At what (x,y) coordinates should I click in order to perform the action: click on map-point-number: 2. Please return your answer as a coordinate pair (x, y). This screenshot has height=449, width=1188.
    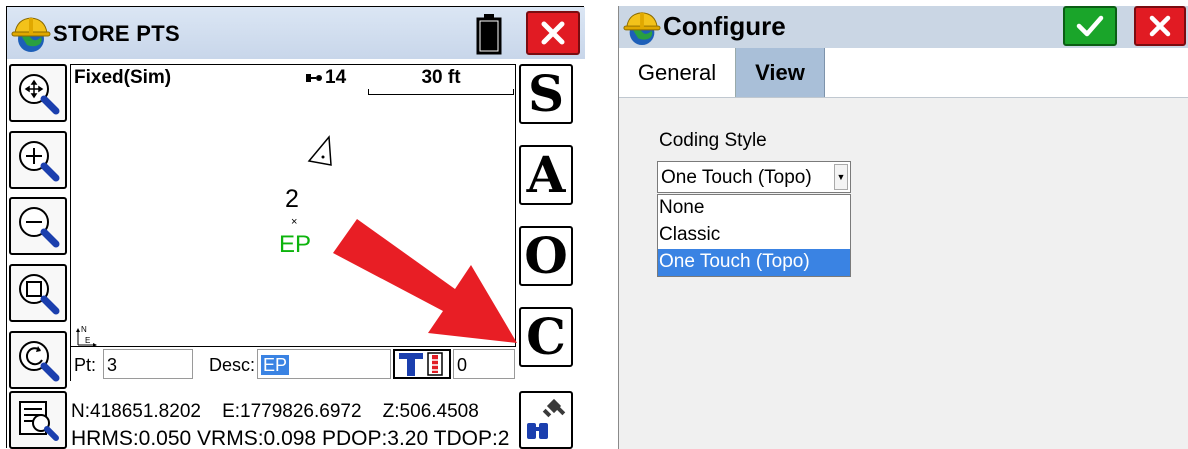
    Looking at the image, I should click on (292, 199).